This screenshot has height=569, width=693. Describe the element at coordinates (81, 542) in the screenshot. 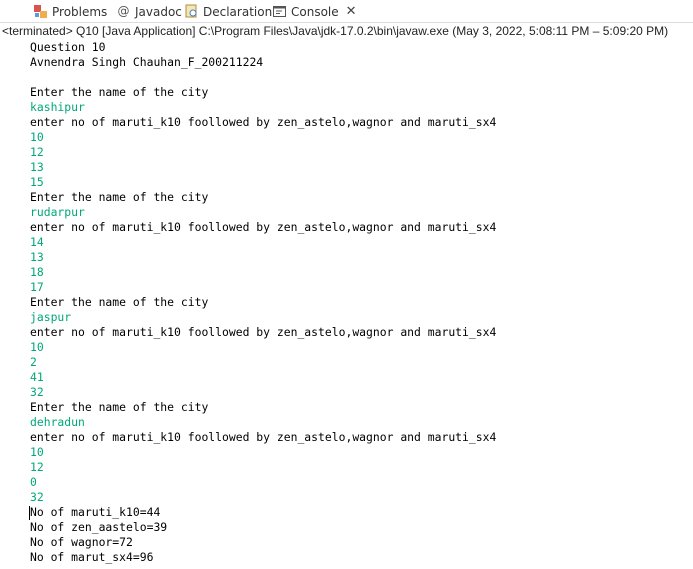

I see `console-output-line: No of wagnor=72` at that location.